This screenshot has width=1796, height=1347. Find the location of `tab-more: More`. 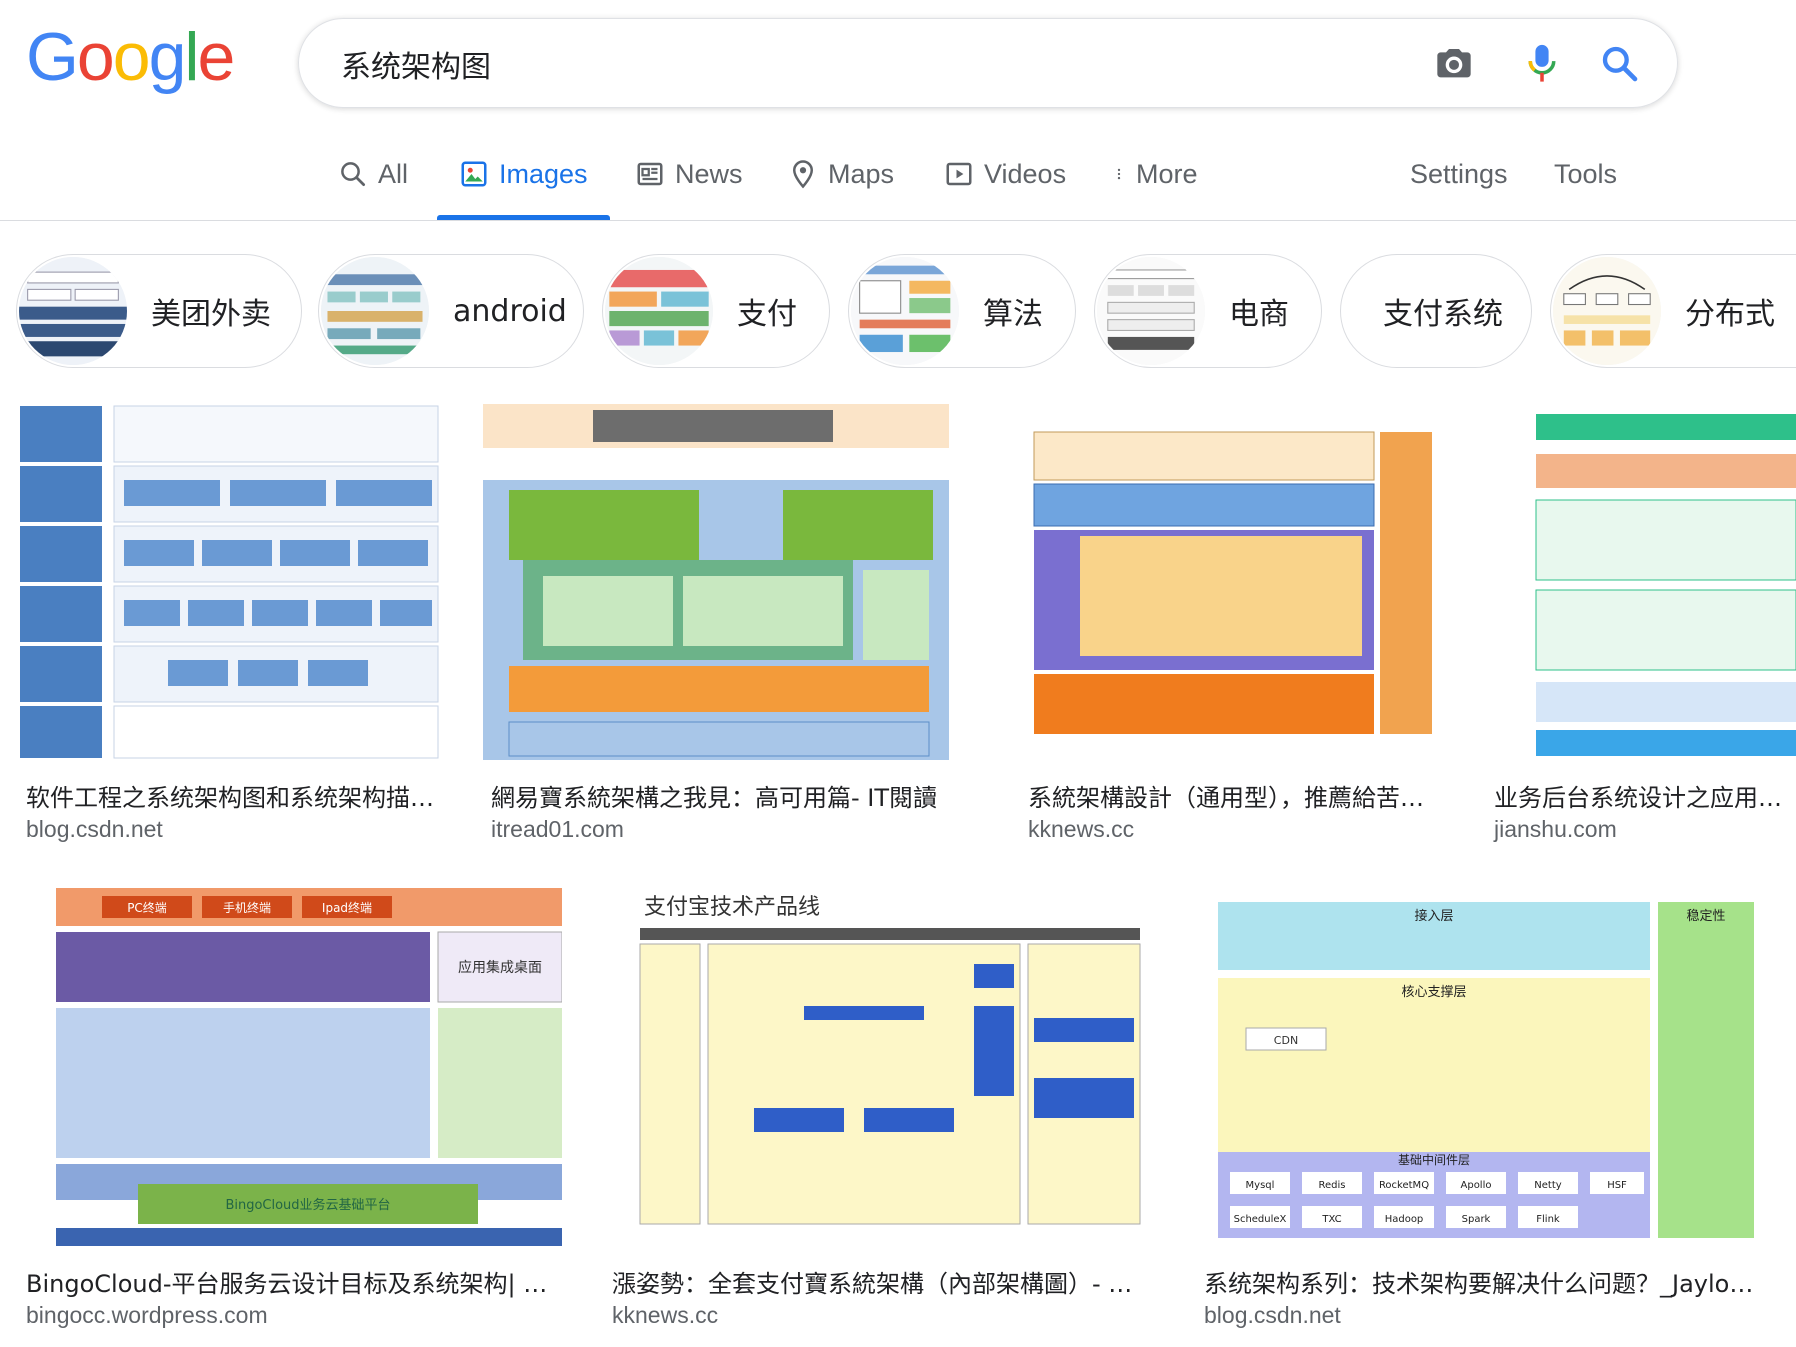

tab-more: More is located at coordinates (1155, 174).